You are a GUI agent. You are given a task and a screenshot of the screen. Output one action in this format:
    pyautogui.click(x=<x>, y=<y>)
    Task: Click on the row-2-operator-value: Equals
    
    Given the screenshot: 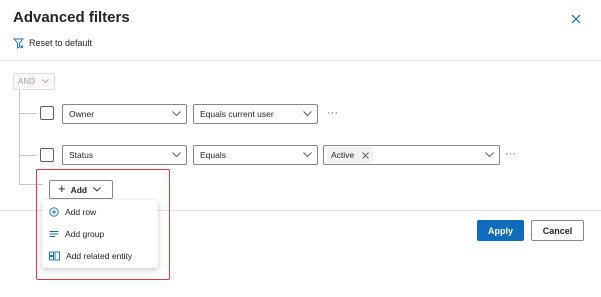 What is the action you would take?
    pyautogui.click(x=213, y=155)
    